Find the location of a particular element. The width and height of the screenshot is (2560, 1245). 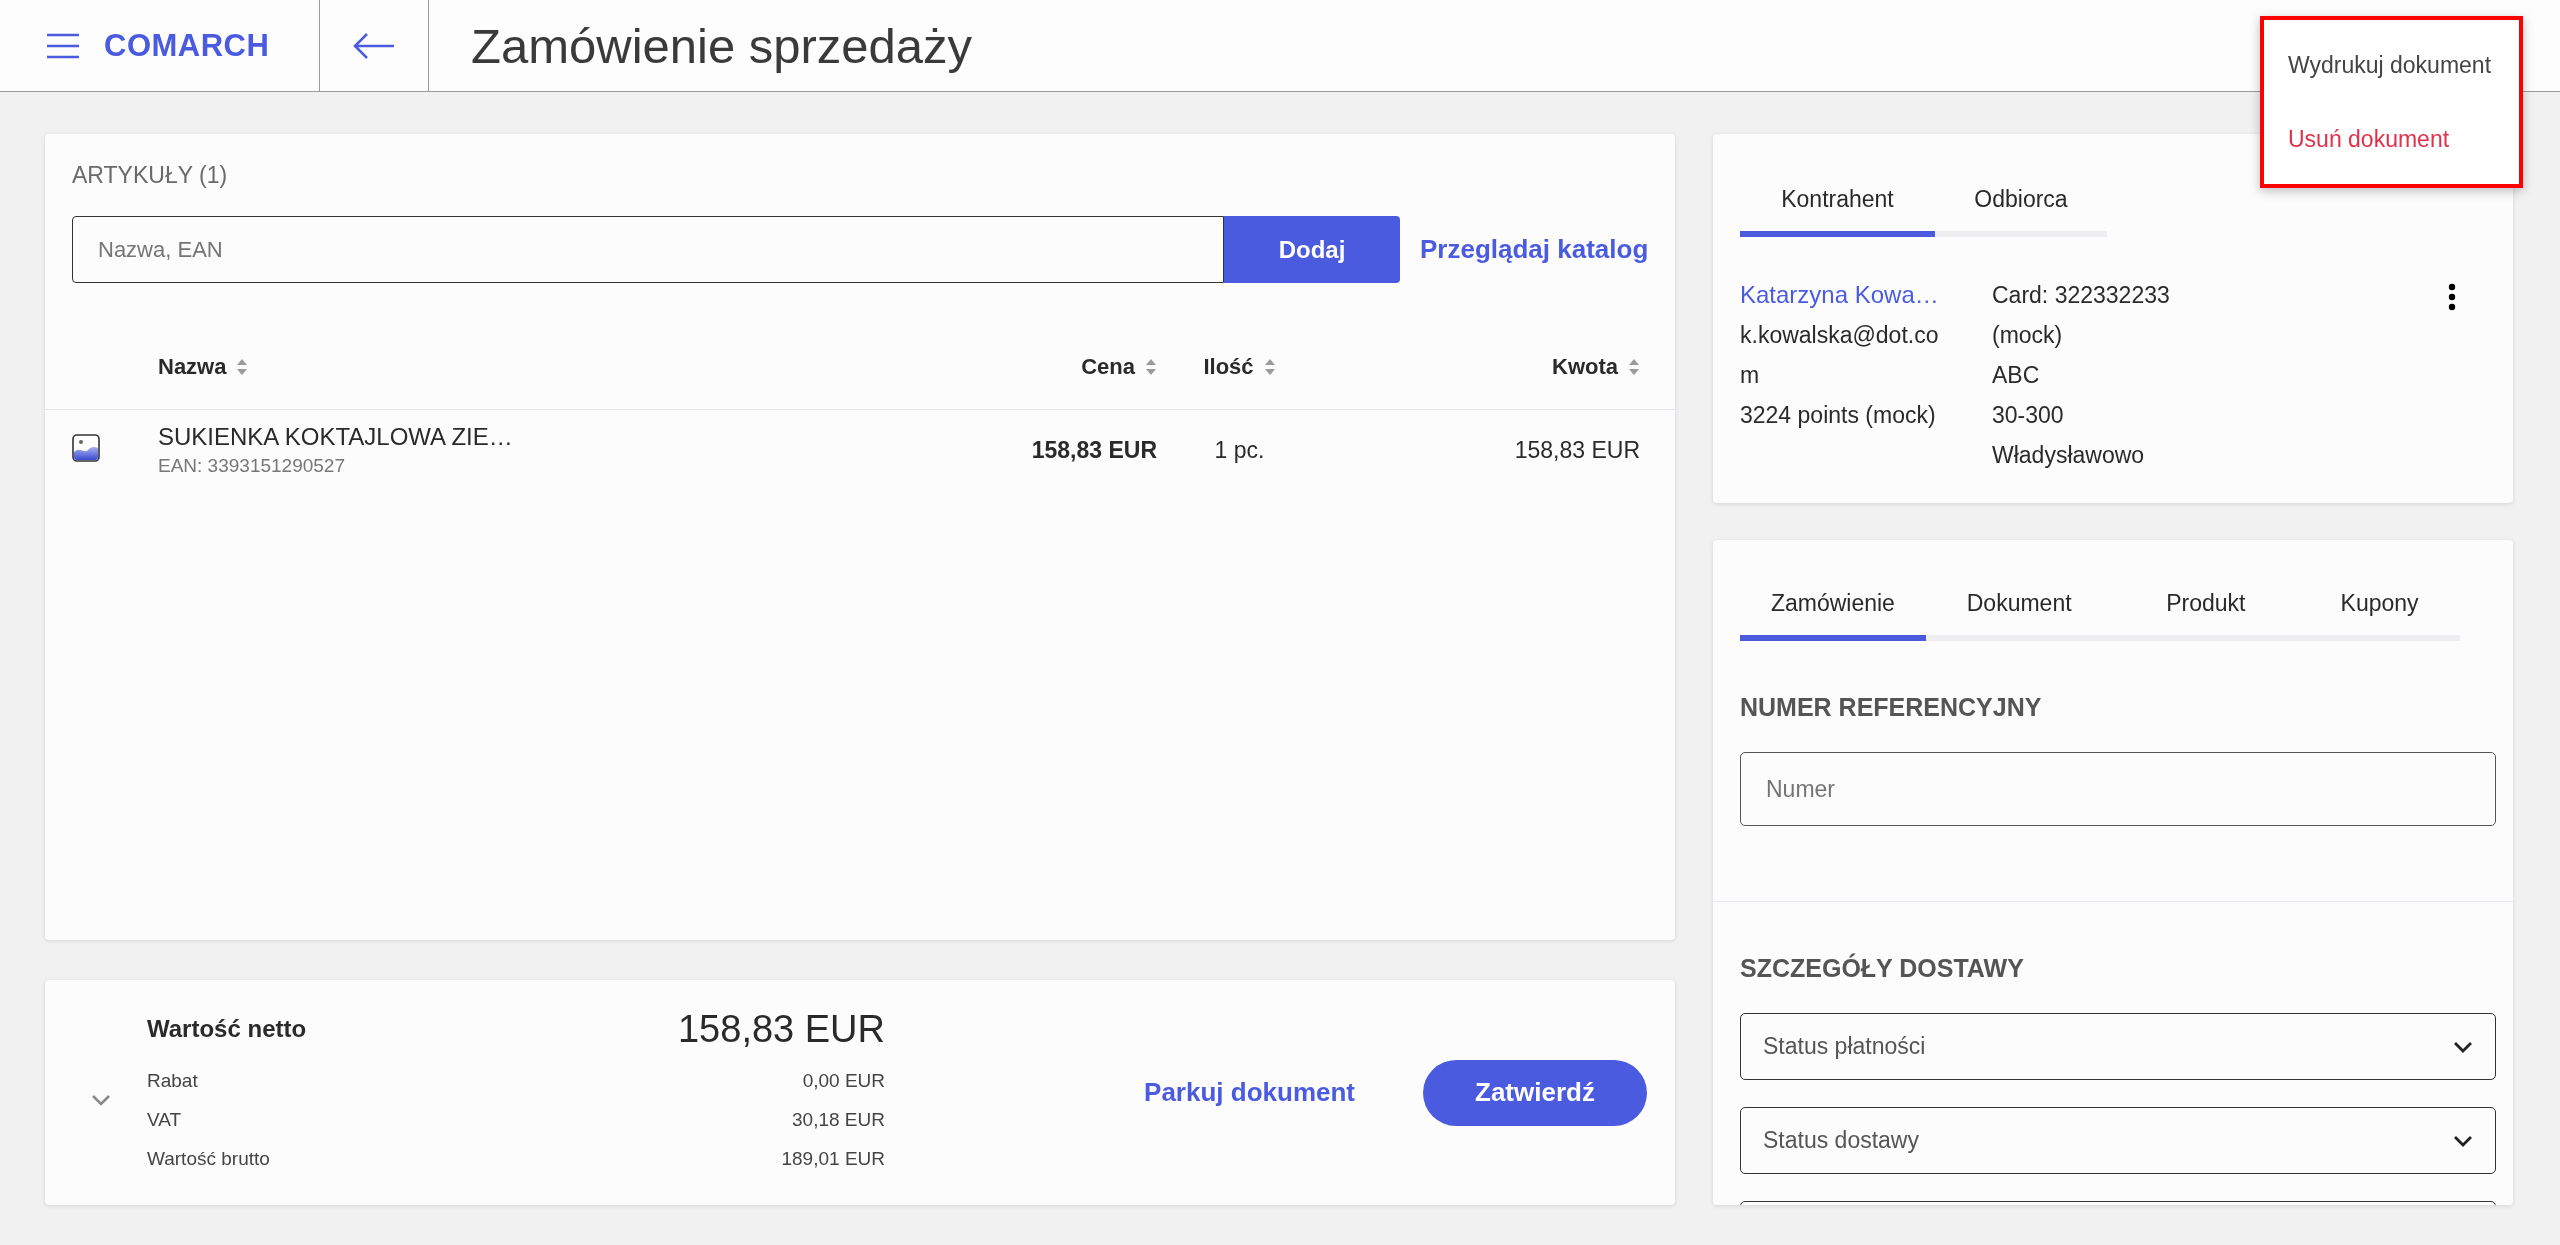

total-value: 0,00 EUR is located at coordinates (843, 1080).